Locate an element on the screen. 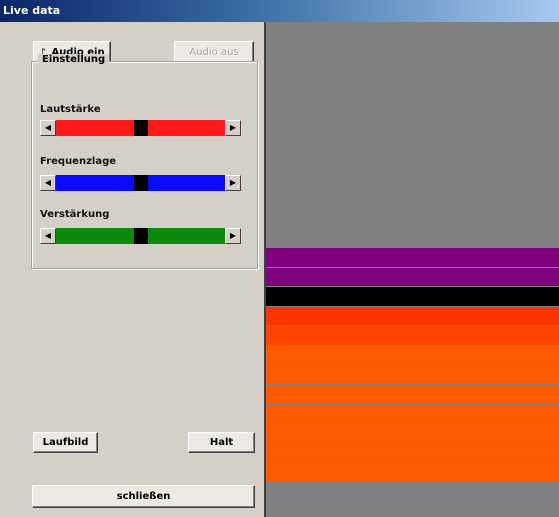 The image size is (559, 517). volume-label: Lautstärke is located at coordinates (70, 109).